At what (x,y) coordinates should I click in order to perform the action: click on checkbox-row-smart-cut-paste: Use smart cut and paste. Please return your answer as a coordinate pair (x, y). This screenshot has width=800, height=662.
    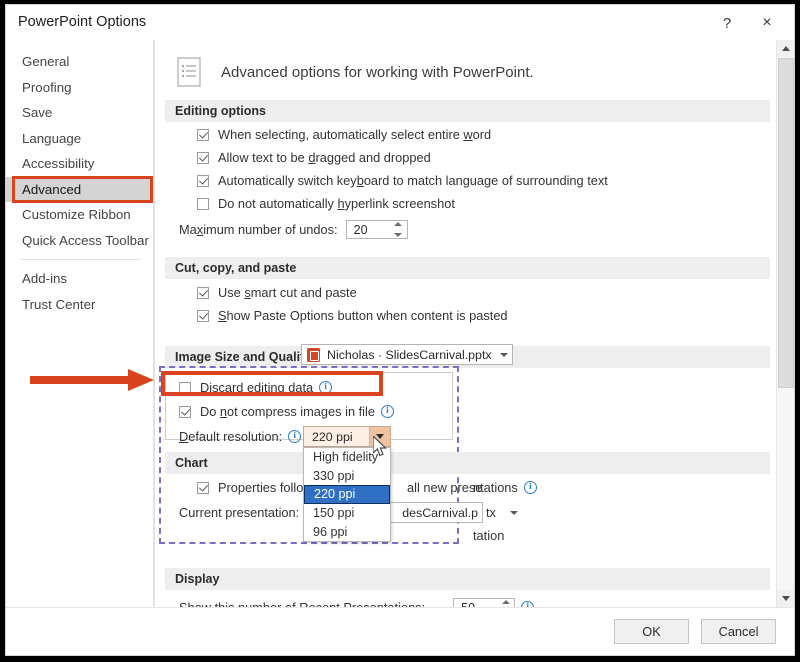
    Looking at the image, I should click on (277, 292).